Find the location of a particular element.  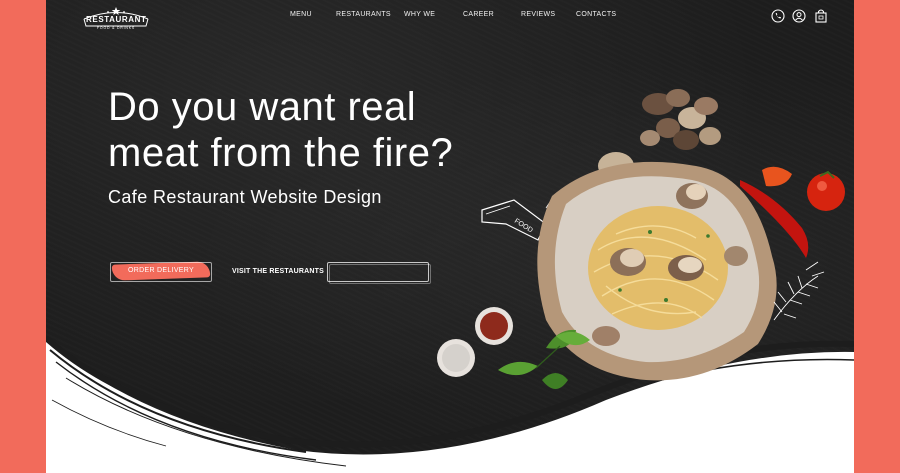

sauce-bowls is located at coordinates (475, 342).